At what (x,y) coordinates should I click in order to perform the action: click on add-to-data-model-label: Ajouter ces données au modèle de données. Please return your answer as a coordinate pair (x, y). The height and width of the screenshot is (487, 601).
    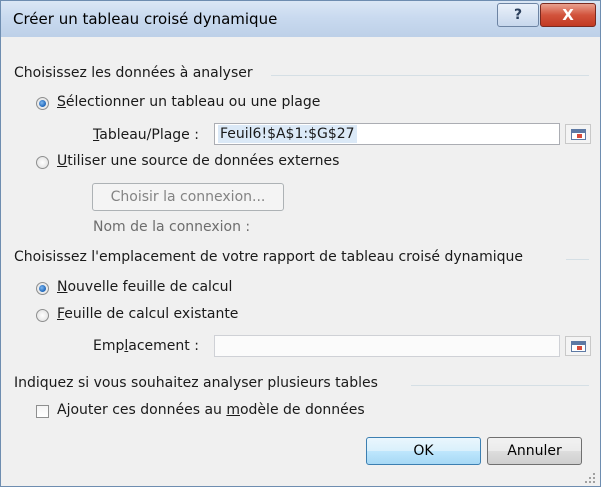
    Looking at the image, I should click on (211, 410).